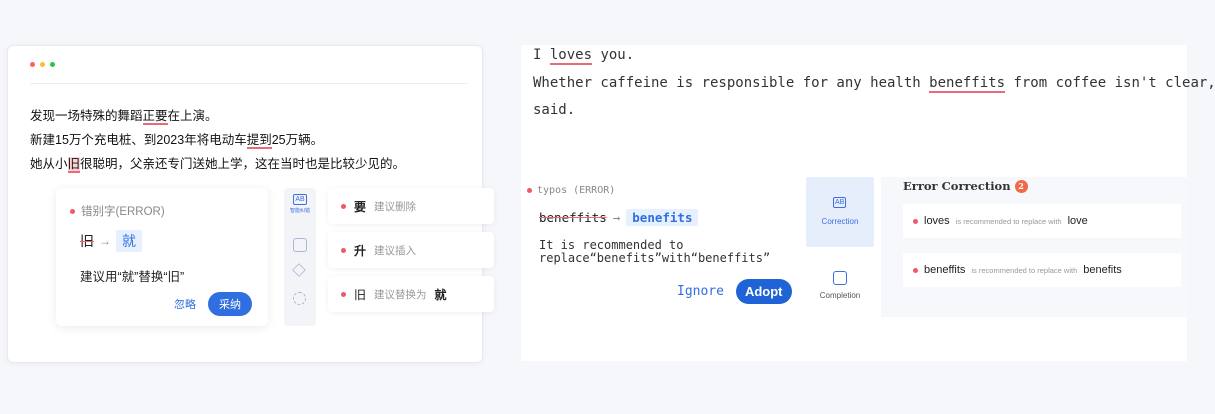 The image size is (1215, 414). Describe the element at coordinates (300, 257) in the screenshot. I see `tool-rail: AB 智能纠错` at that location.